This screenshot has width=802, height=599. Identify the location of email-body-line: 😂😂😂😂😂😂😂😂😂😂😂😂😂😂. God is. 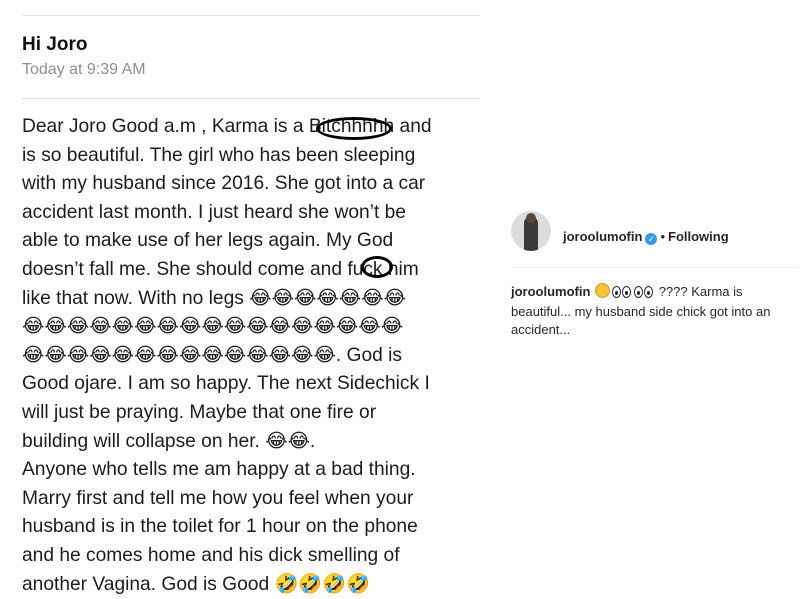
(212, 355).